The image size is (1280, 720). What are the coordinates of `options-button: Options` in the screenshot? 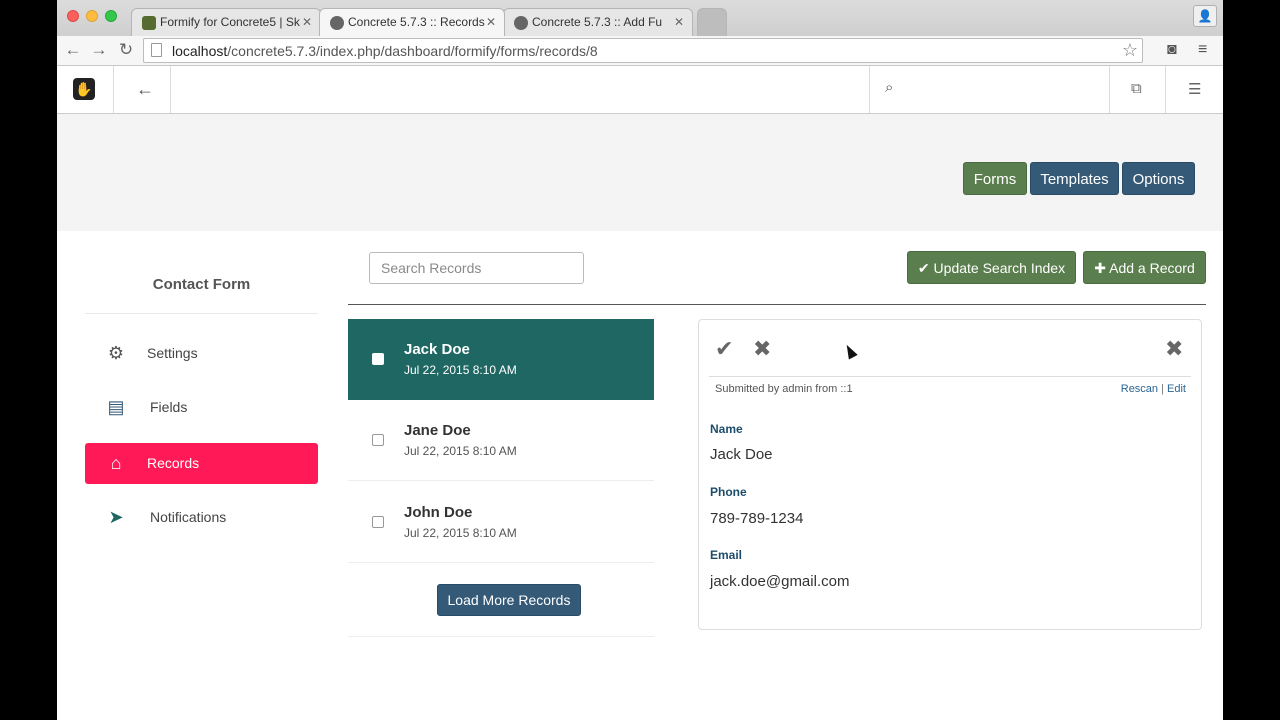 It's located at (1158, 178).